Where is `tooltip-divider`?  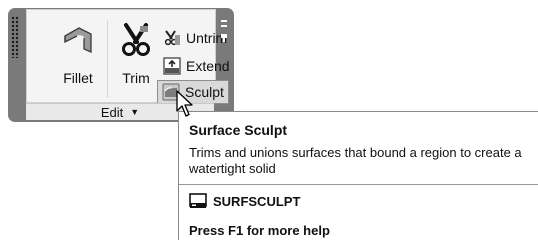 tooltip-divider is located at coordinates (358, 184).